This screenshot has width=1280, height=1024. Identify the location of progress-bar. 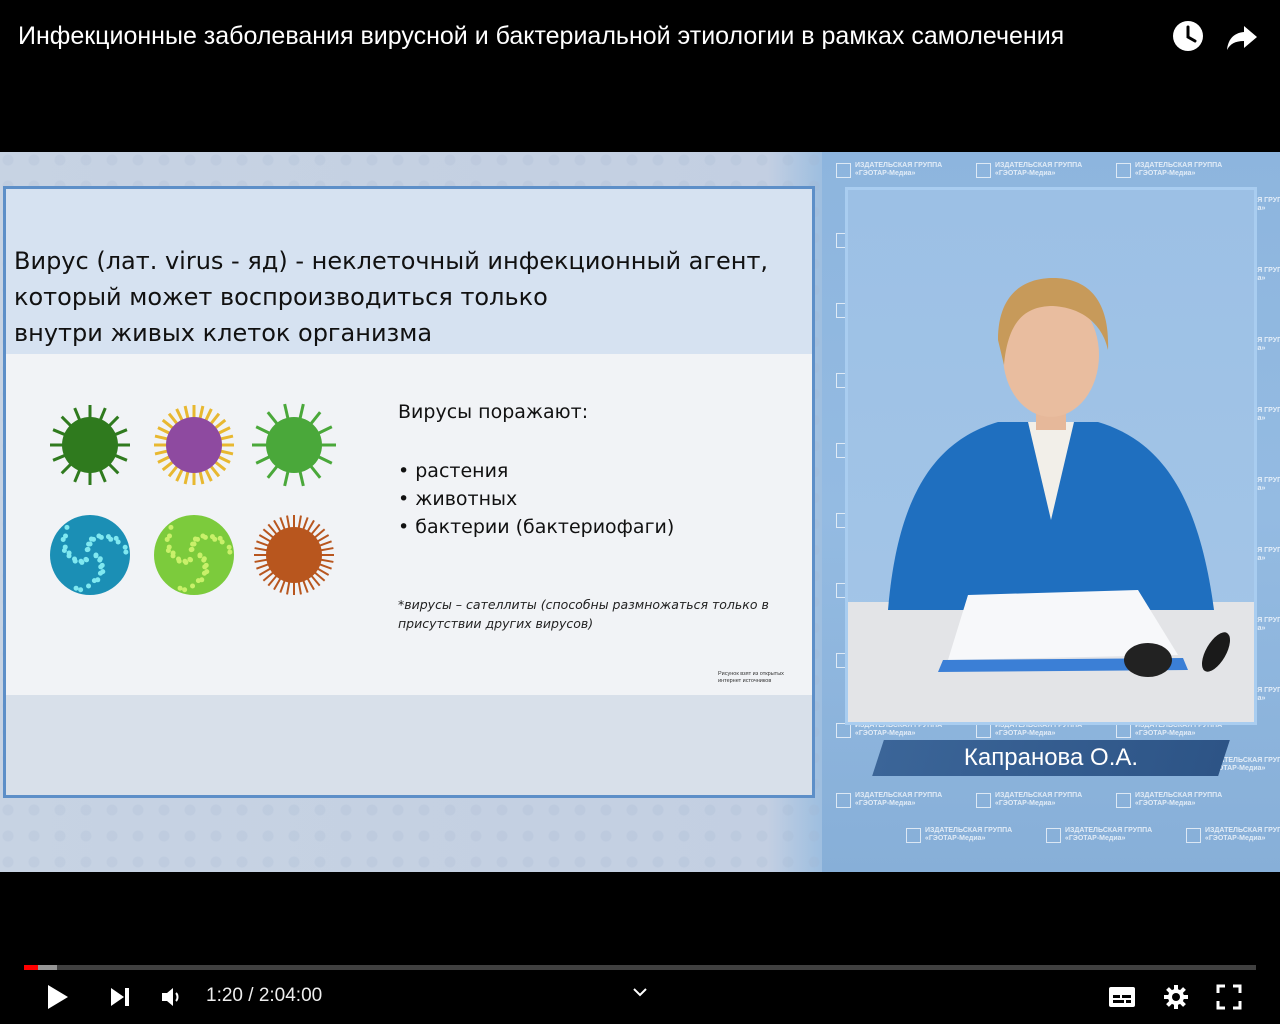
(640, 967).